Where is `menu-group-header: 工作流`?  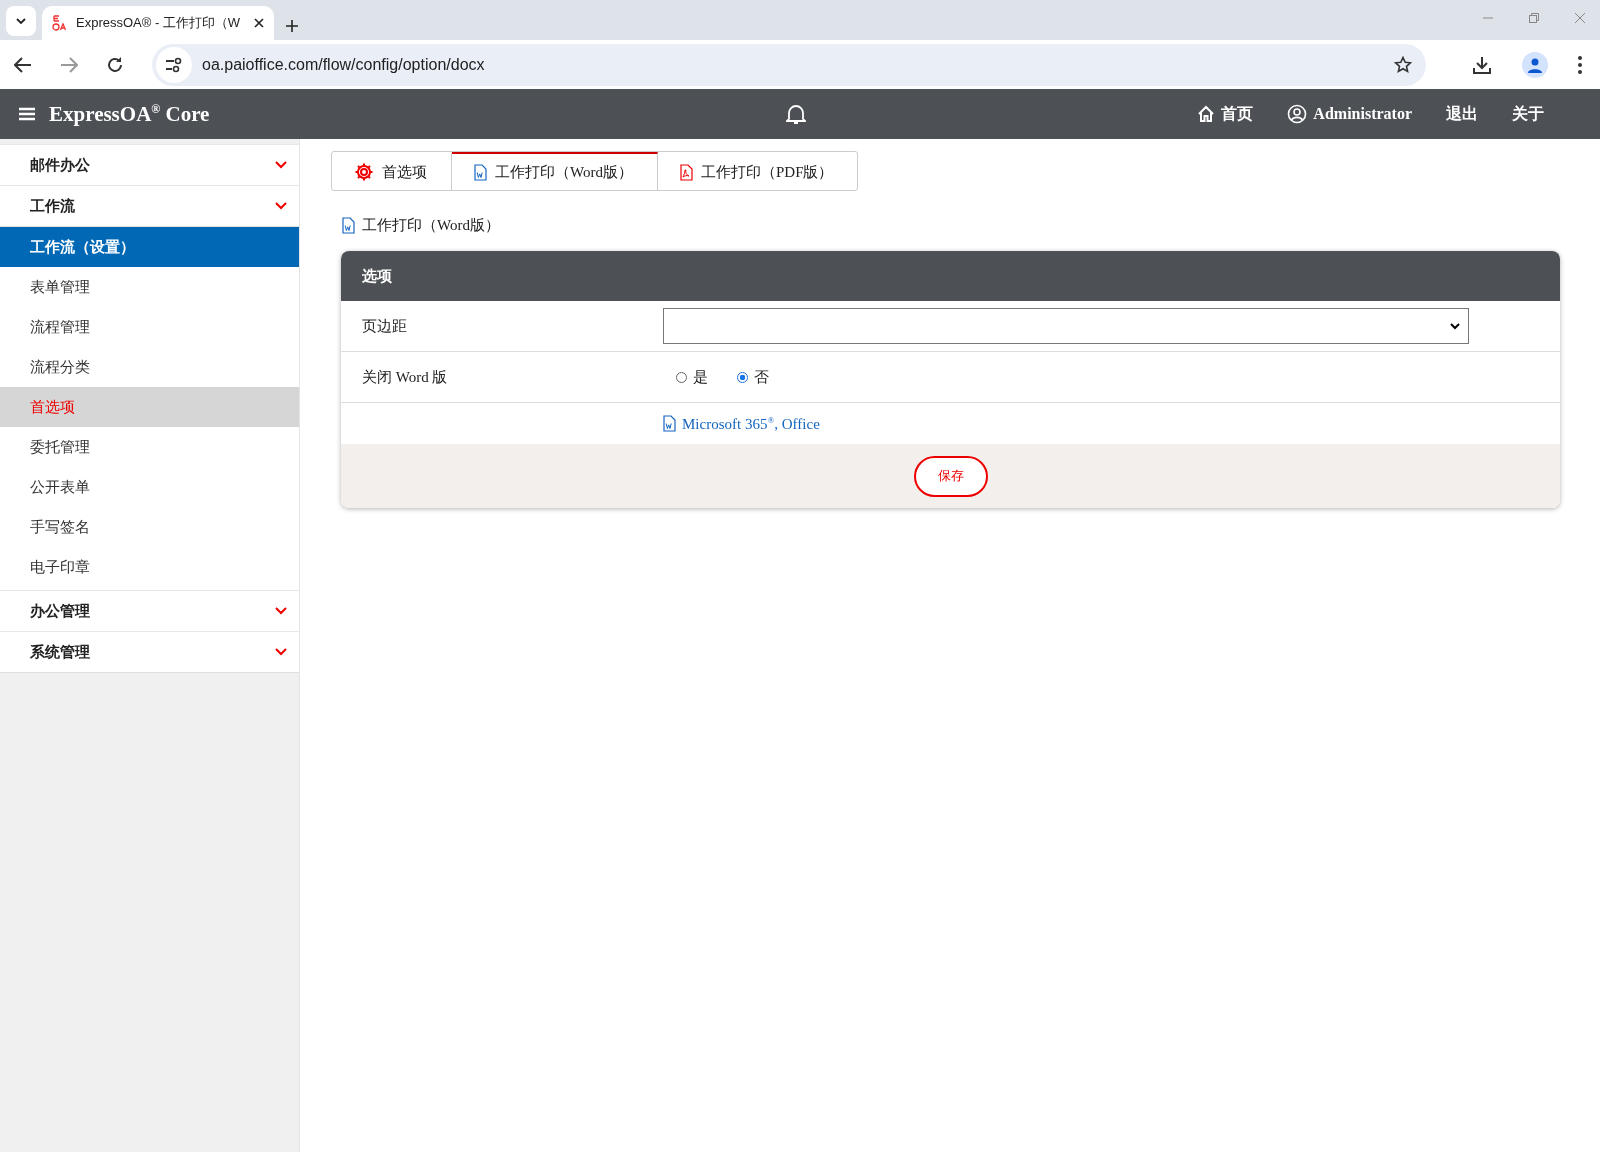 menu-group-header: 工作流 is located at coordinates (149, 206).